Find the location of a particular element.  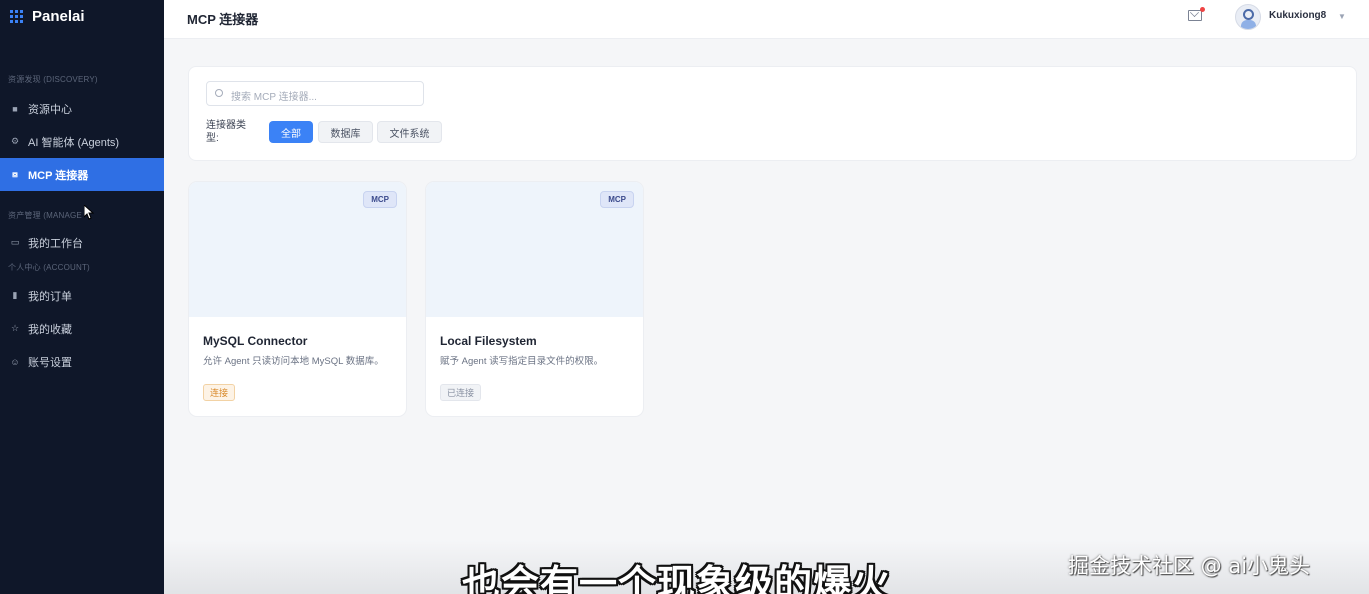

sidebar-item-mcp-connectors: ⧇ MCP 连接器 is located at coordinates (82, 174).